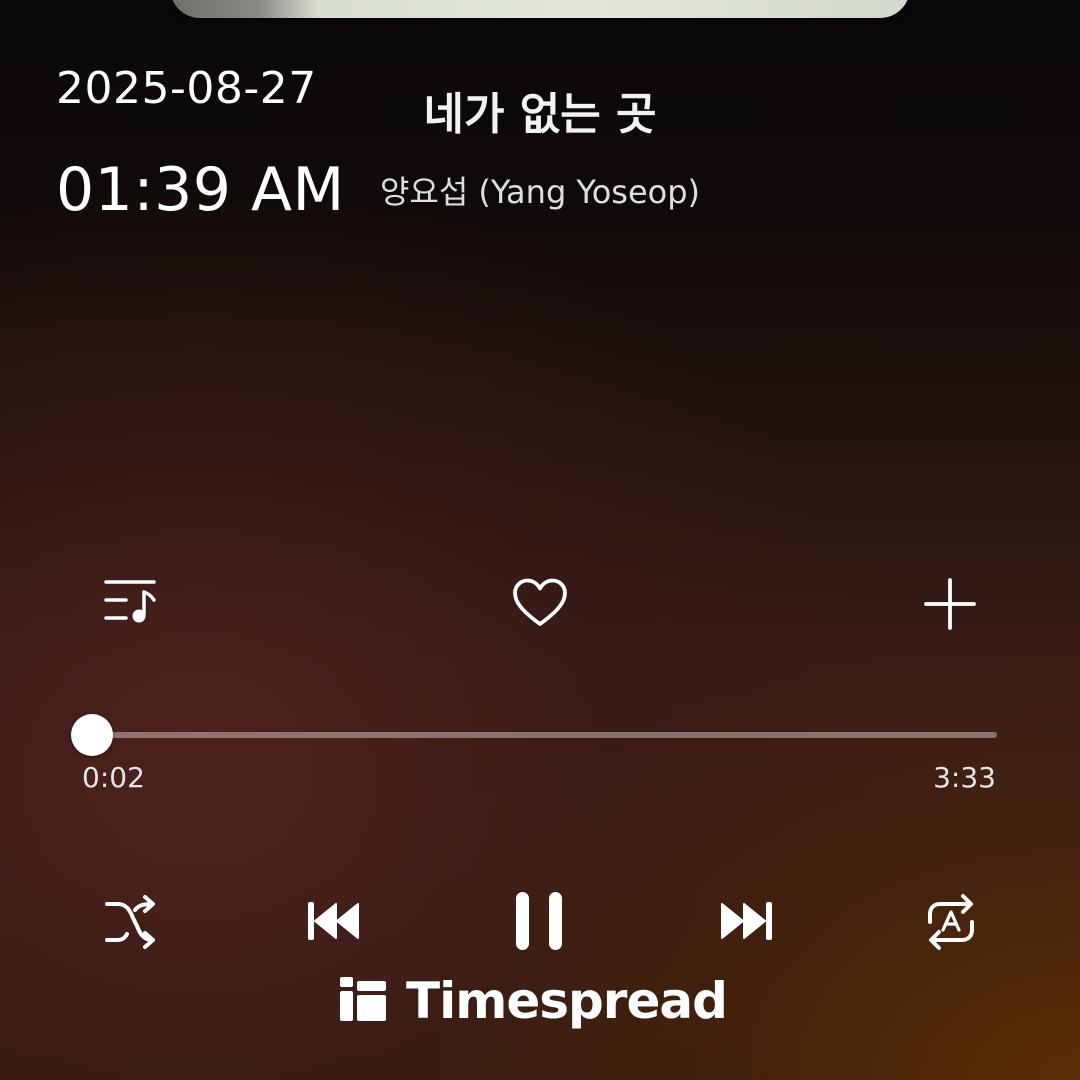 The width and height of the screenshot is (1080, 1080). What do you see at coordinates (186, 88) in the screenshot?
I see `status-date: 2025-08-27` at bounding box center [186, 88].